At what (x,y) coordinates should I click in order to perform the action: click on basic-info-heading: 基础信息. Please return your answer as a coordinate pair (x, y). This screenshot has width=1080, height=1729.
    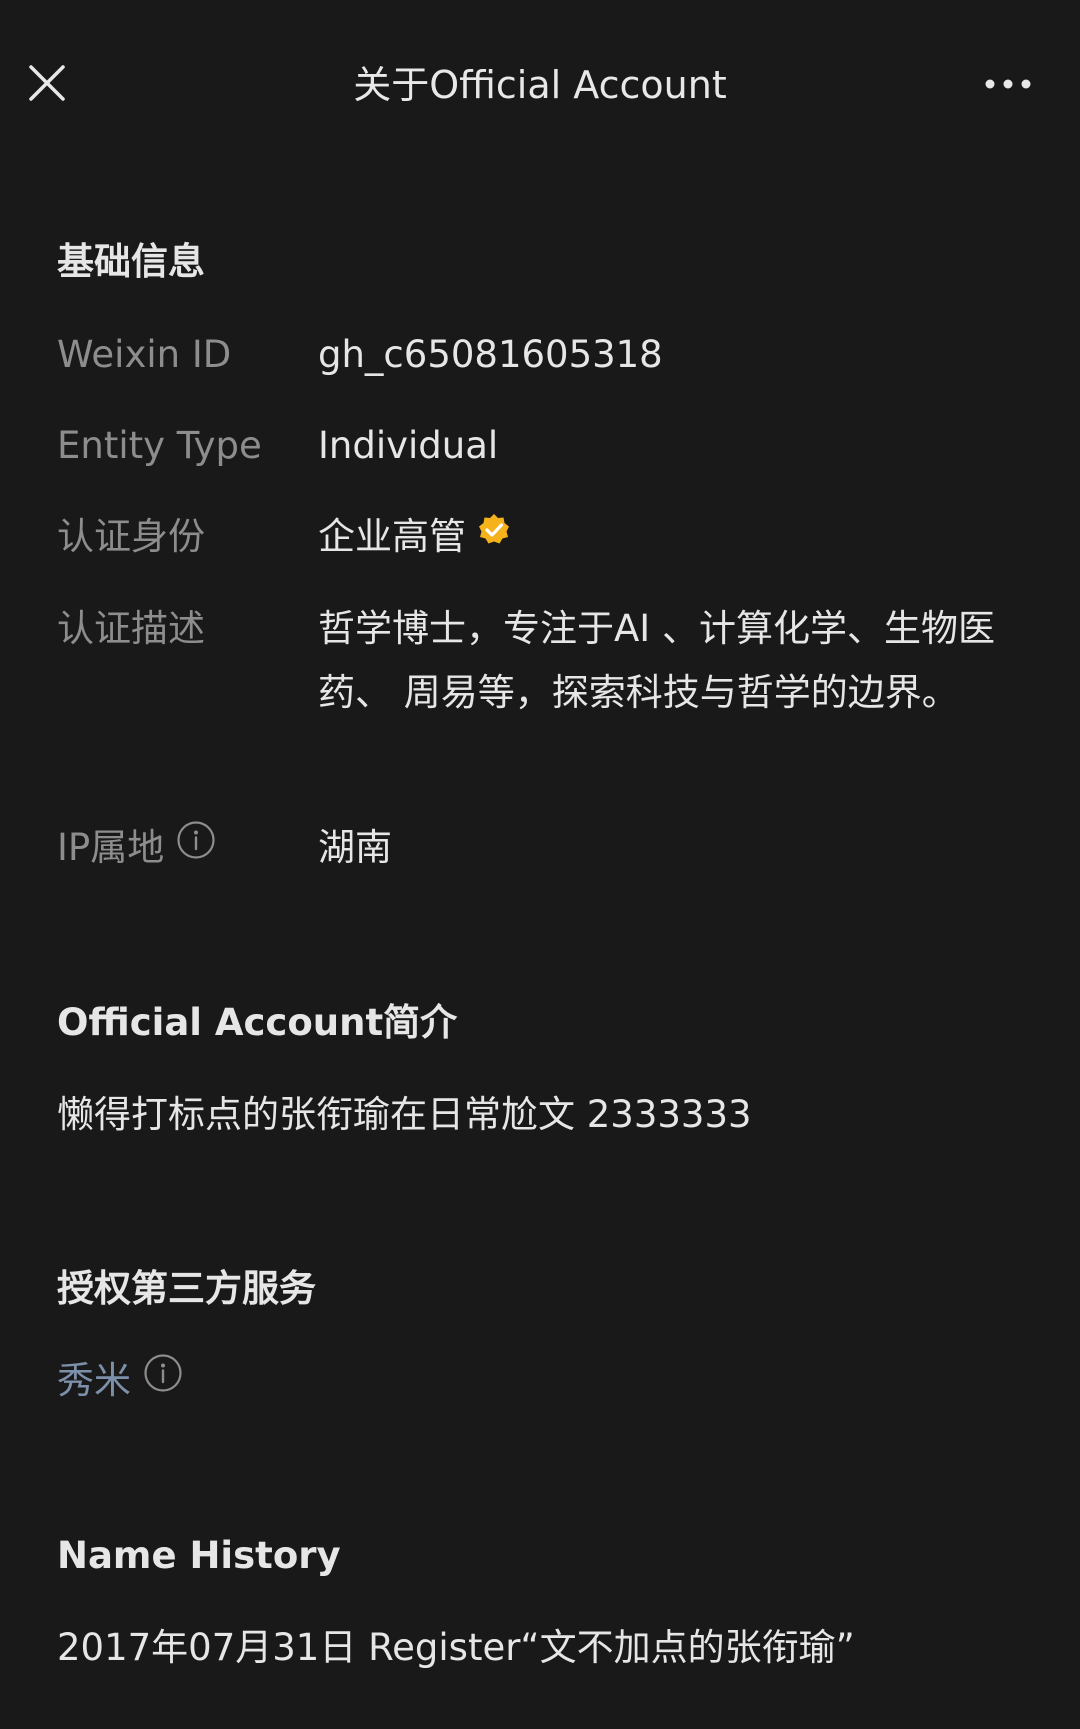
    Looking at the image, I should click on (131, 261).